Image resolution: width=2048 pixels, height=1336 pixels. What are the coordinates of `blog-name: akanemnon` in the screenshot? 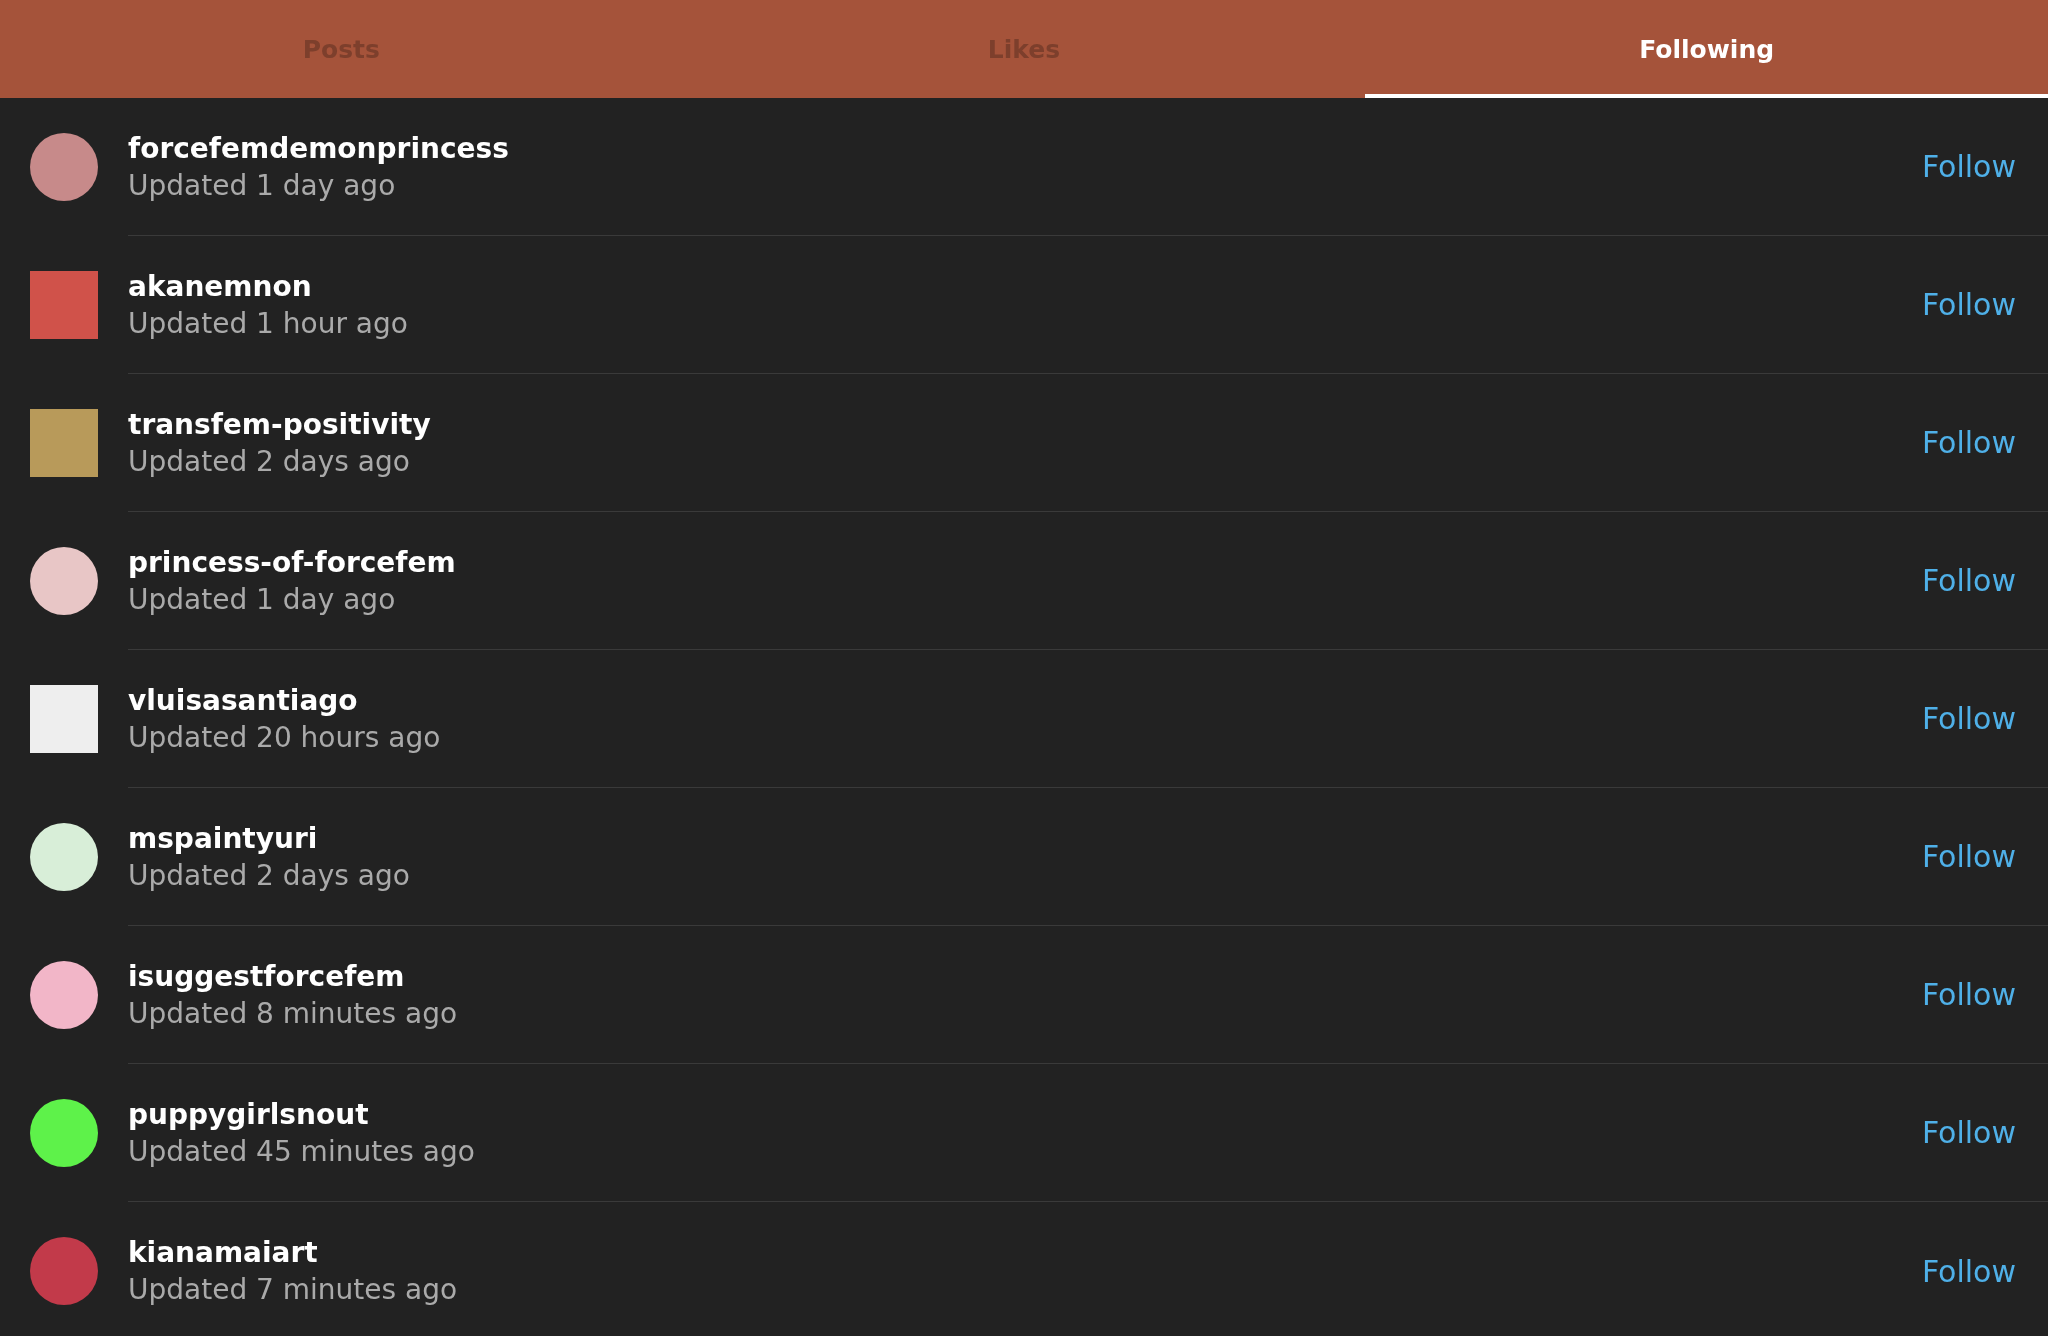 It's located at (268, 286).